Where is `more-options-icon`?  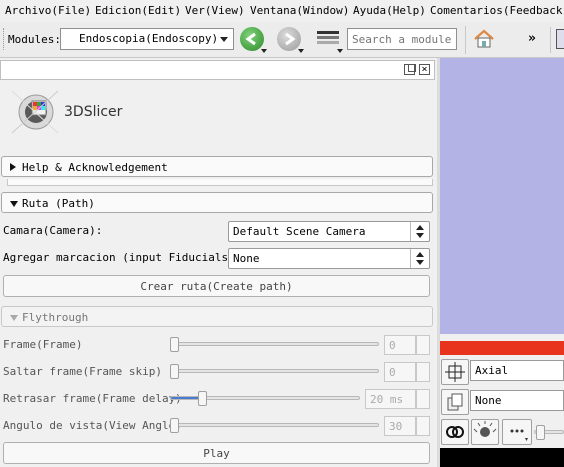
more-options-icon is located at coordinates (517, 432).